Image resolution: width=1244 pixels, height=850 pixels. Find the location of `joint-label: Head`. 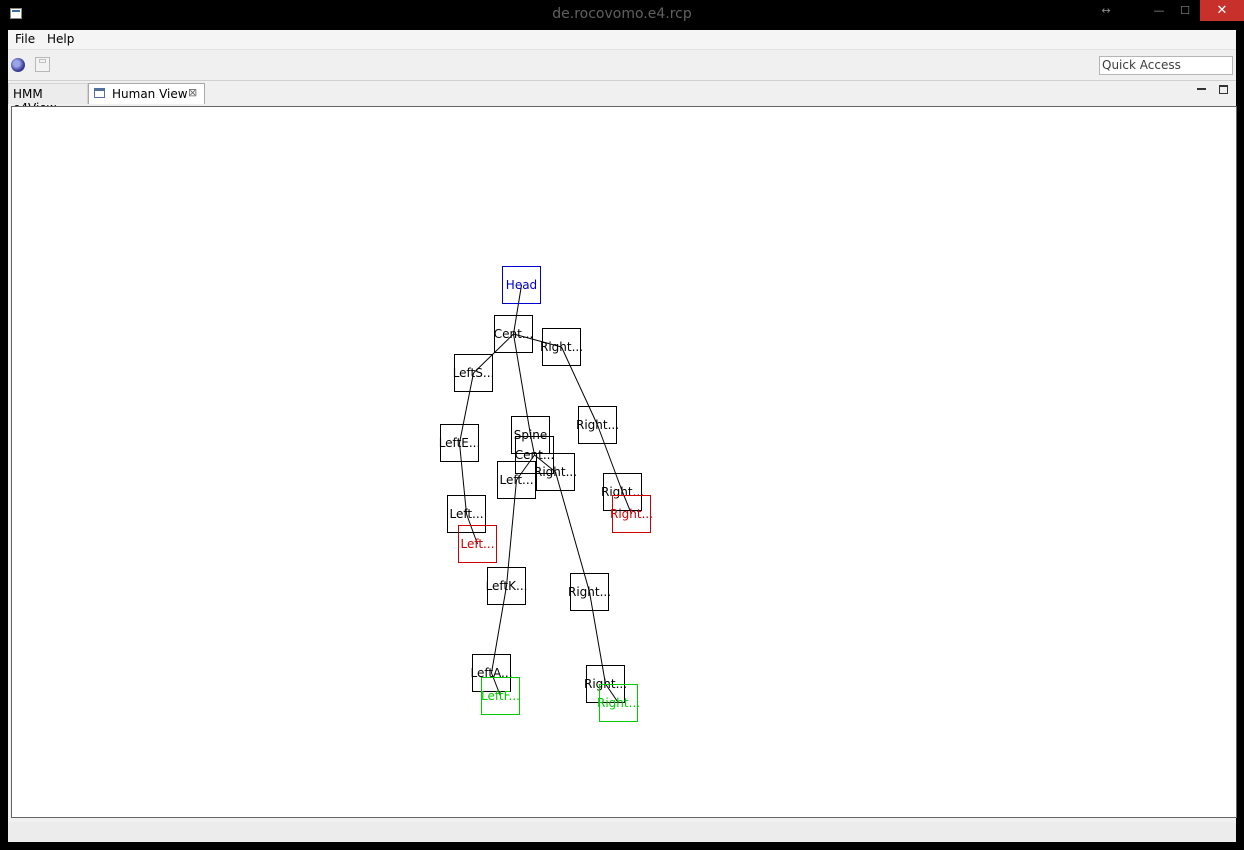

joint-label: Head is located at coordinates (521, 285).